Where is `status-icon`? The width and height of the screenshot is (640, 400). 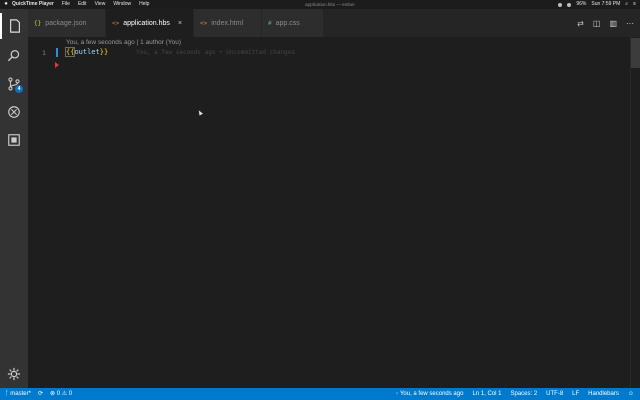 status-icon is located at coordinates (560, 4).